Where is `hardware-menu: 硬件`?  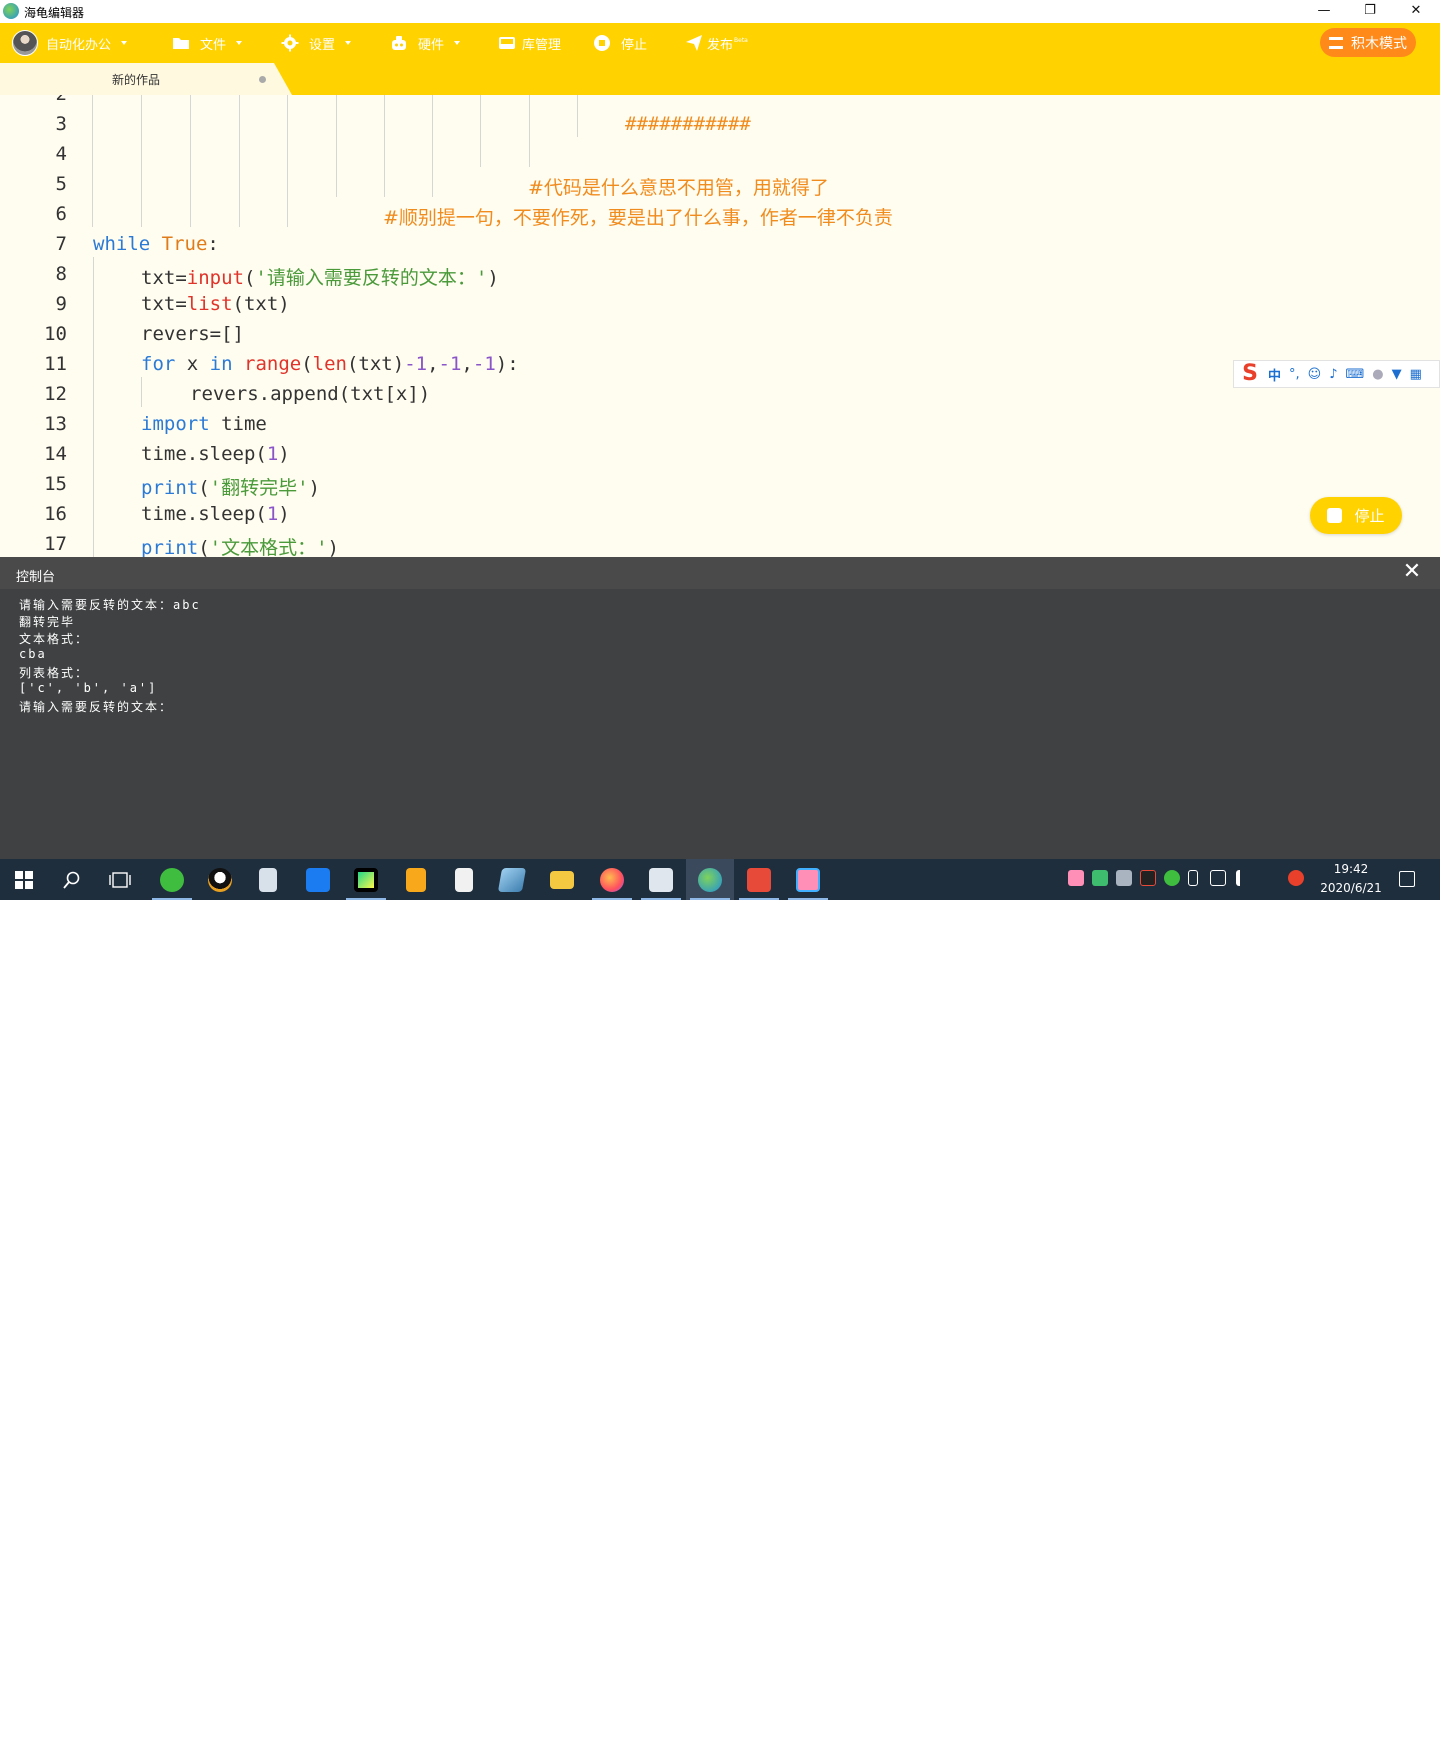 hardware-menu: 硬件 is located at coordinates (425, 43).